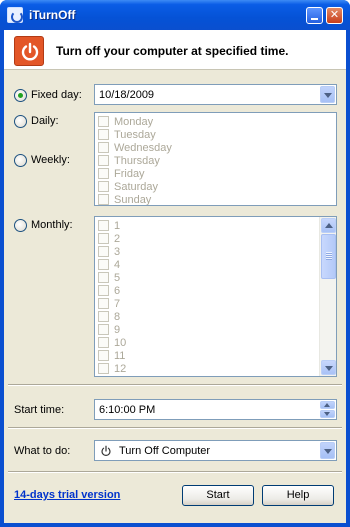  I want to click on daily-label: Daily:, so click(45, 121).